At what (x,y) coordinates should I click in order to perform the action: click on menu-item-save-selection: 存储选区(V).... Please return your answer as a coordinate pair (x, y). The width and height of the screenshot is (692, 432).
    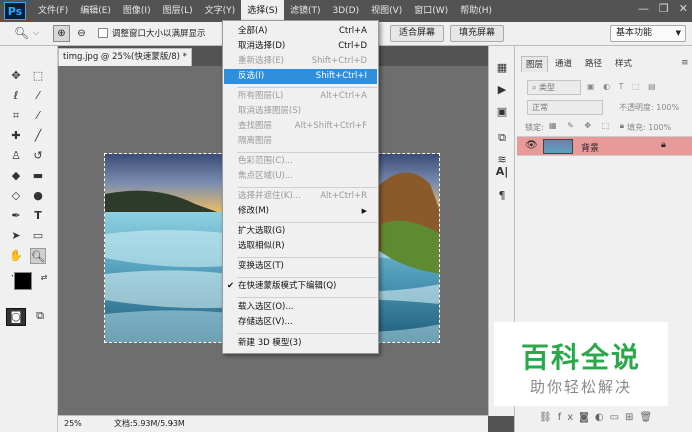
    Looking at the image, I should click on (300, 322).